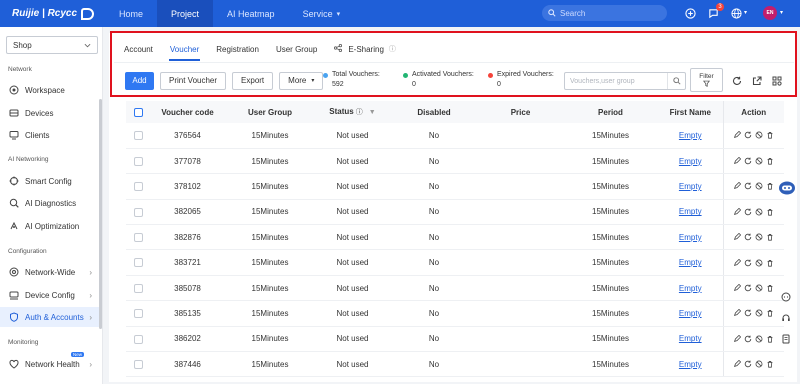 The width and height of the screenshot is (800, 384). What do you see at coordinates (786, 318) in the screenshot?
I see `headset-icon` at bounding box center [786, 318].